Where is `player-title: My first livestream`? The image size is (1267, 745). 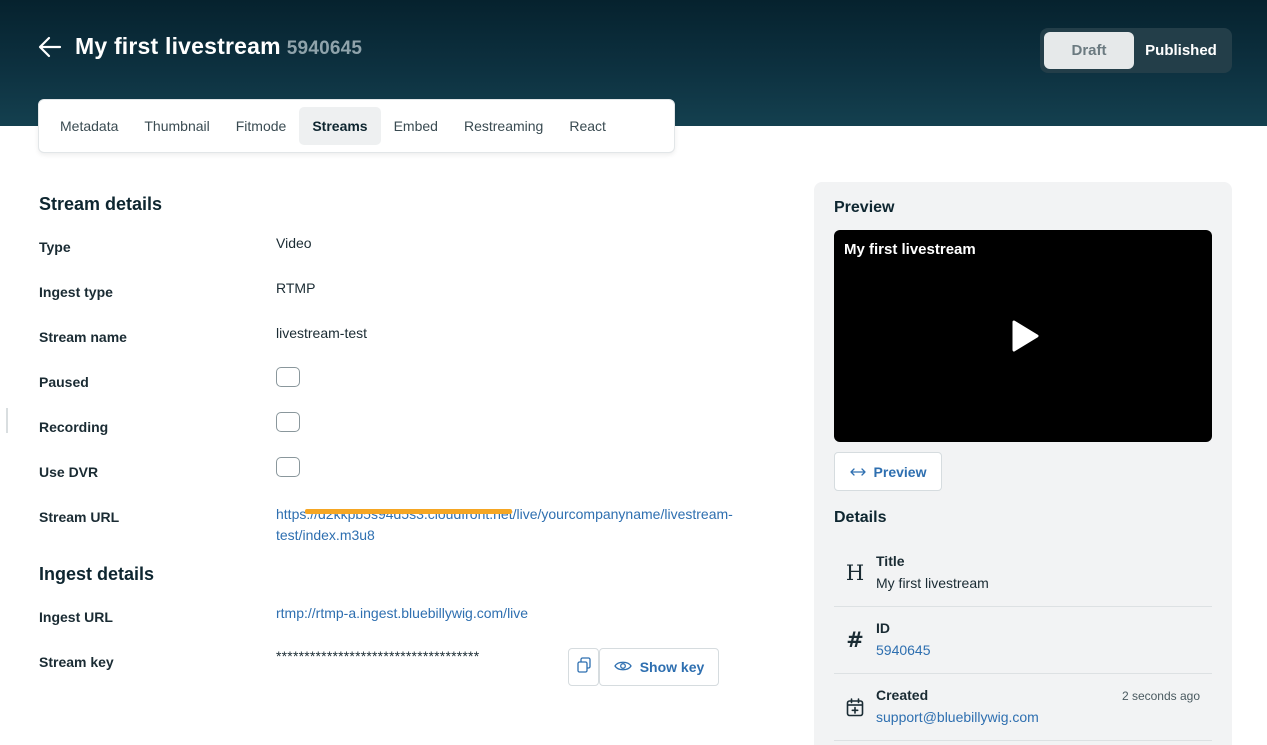 player-title: My first livestream is located at coordinates (910, 249).